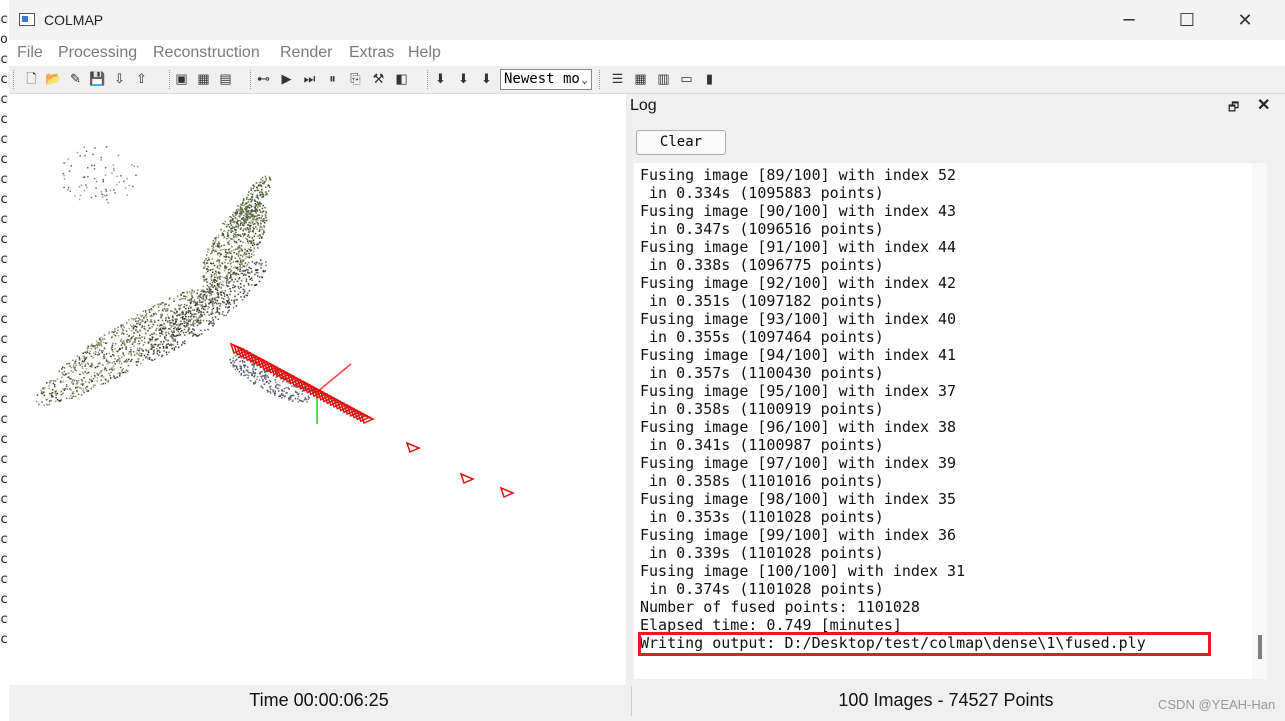 Image resolution: width=1285 pixels, height=721 pixels. Describe the element at coordinates (1263, 105) in the screenshot. I see `close-icon: ✕` at that location.